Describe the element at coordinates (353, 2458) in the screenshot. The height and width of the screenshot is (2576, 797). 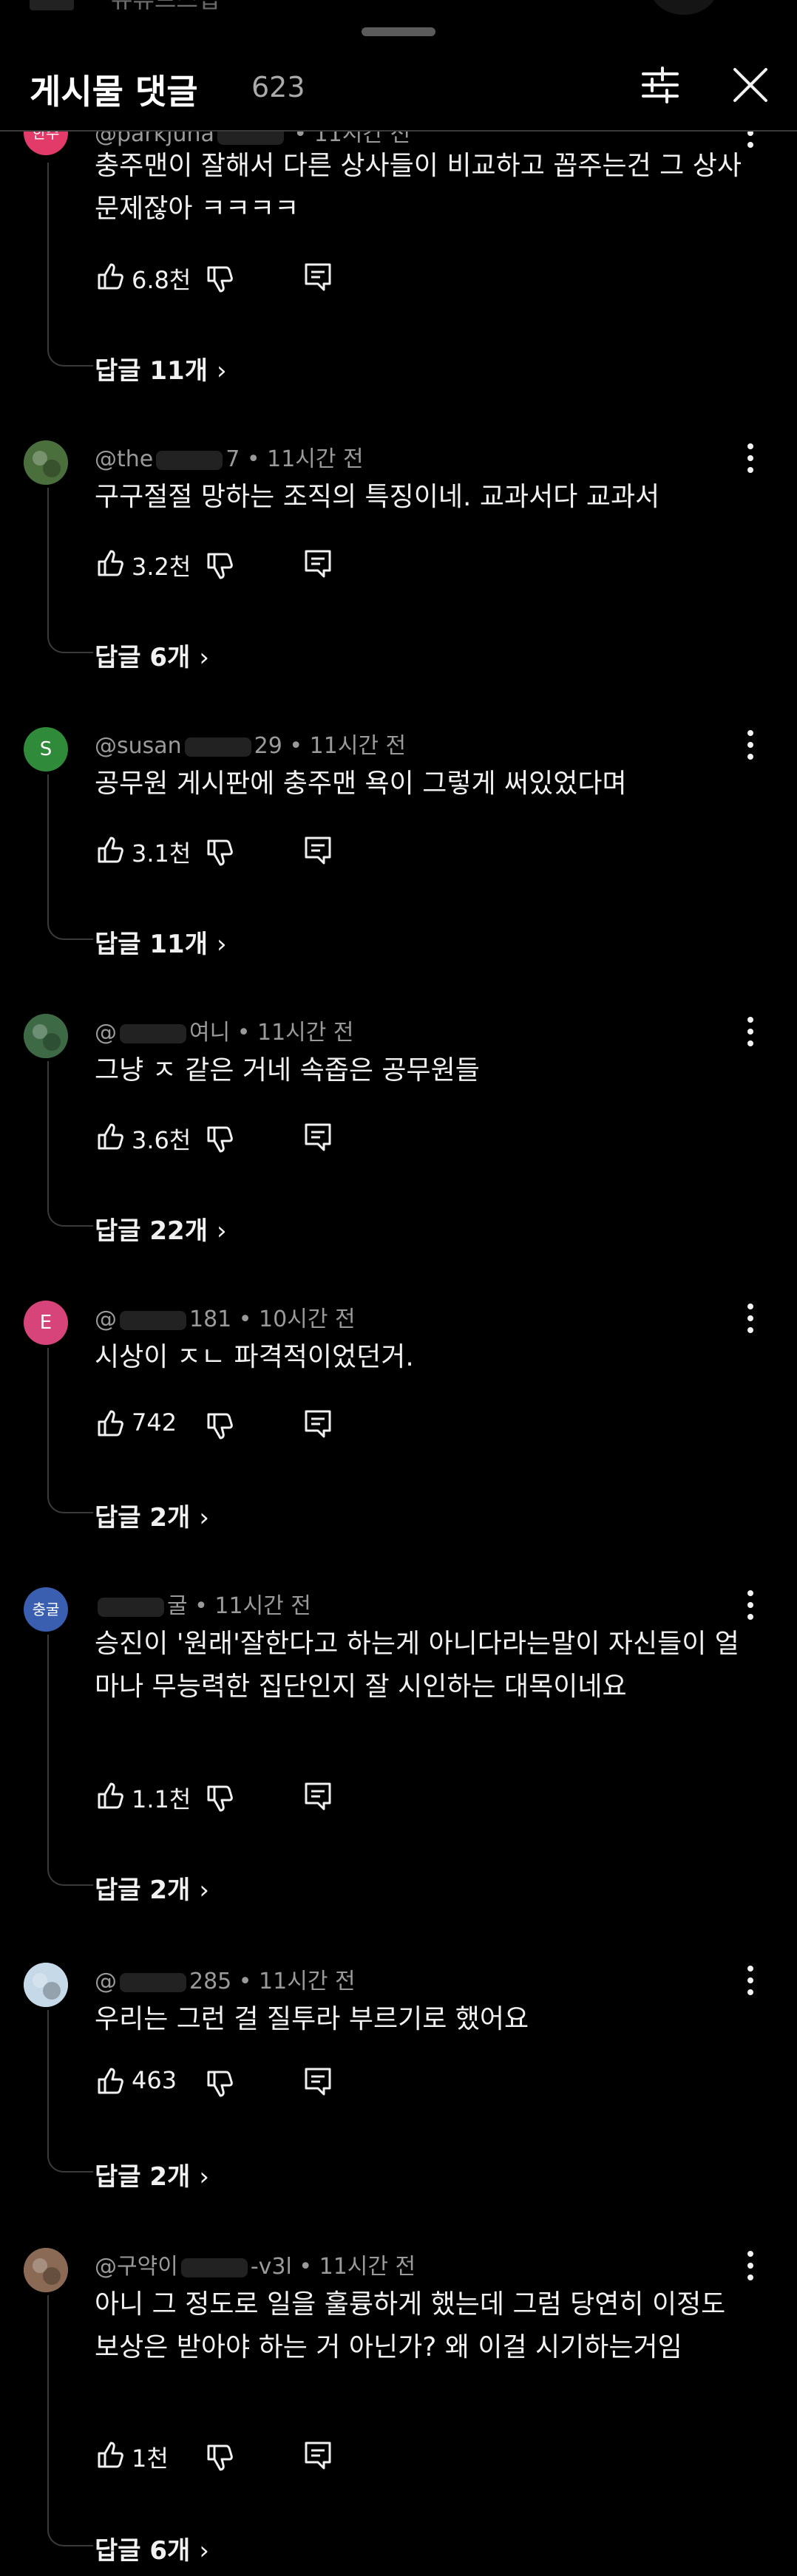
I see `comment-actions: 1천` at that location.